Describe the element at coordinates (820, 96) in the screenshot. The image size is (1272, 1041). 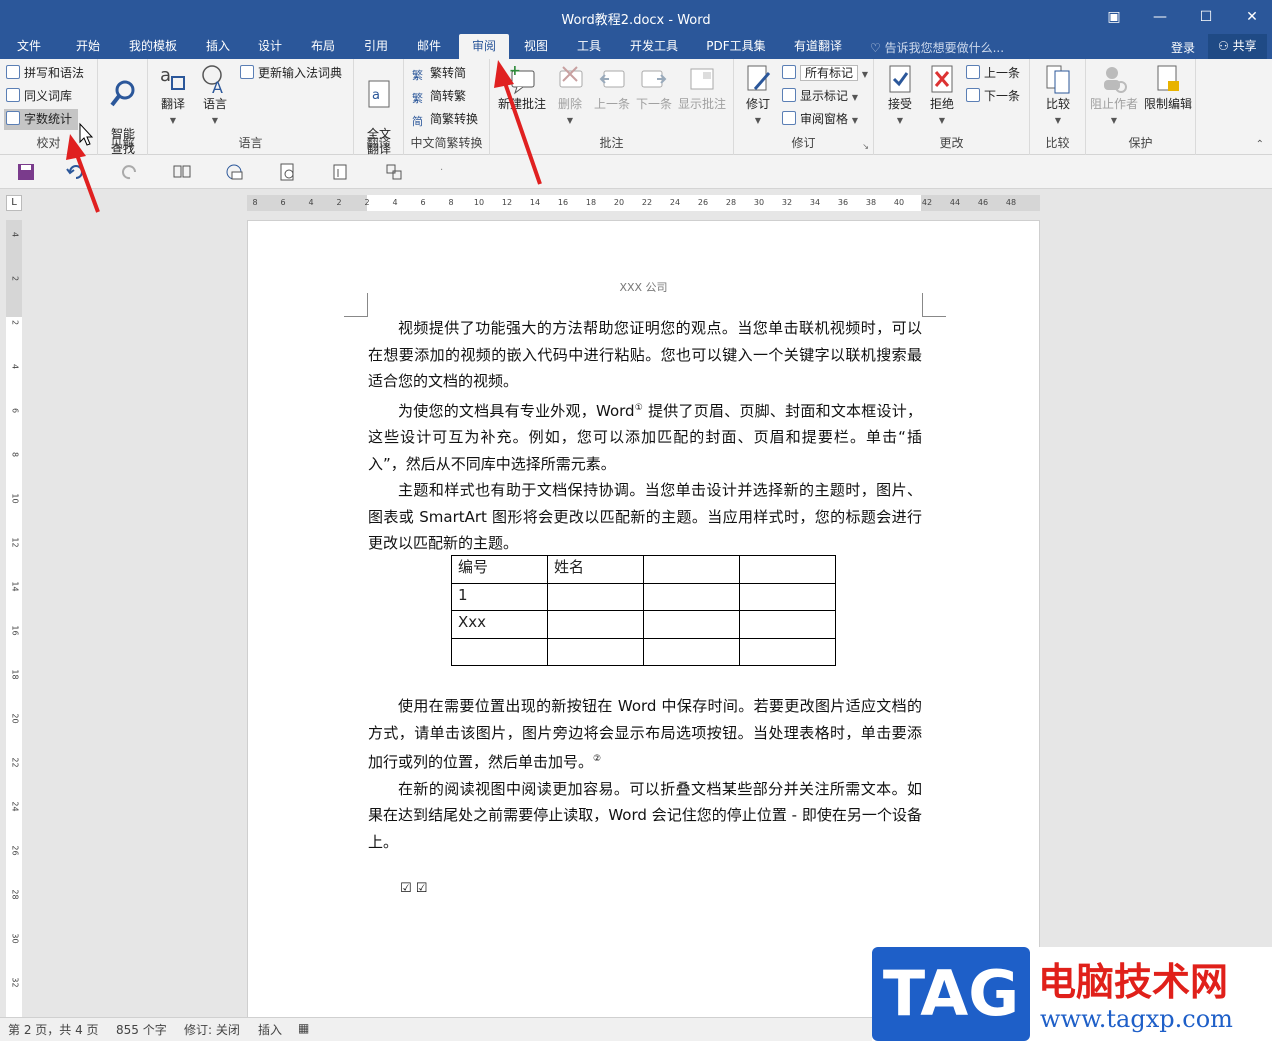
I see `show-markup-button: 显示标记 ▼` at that location.